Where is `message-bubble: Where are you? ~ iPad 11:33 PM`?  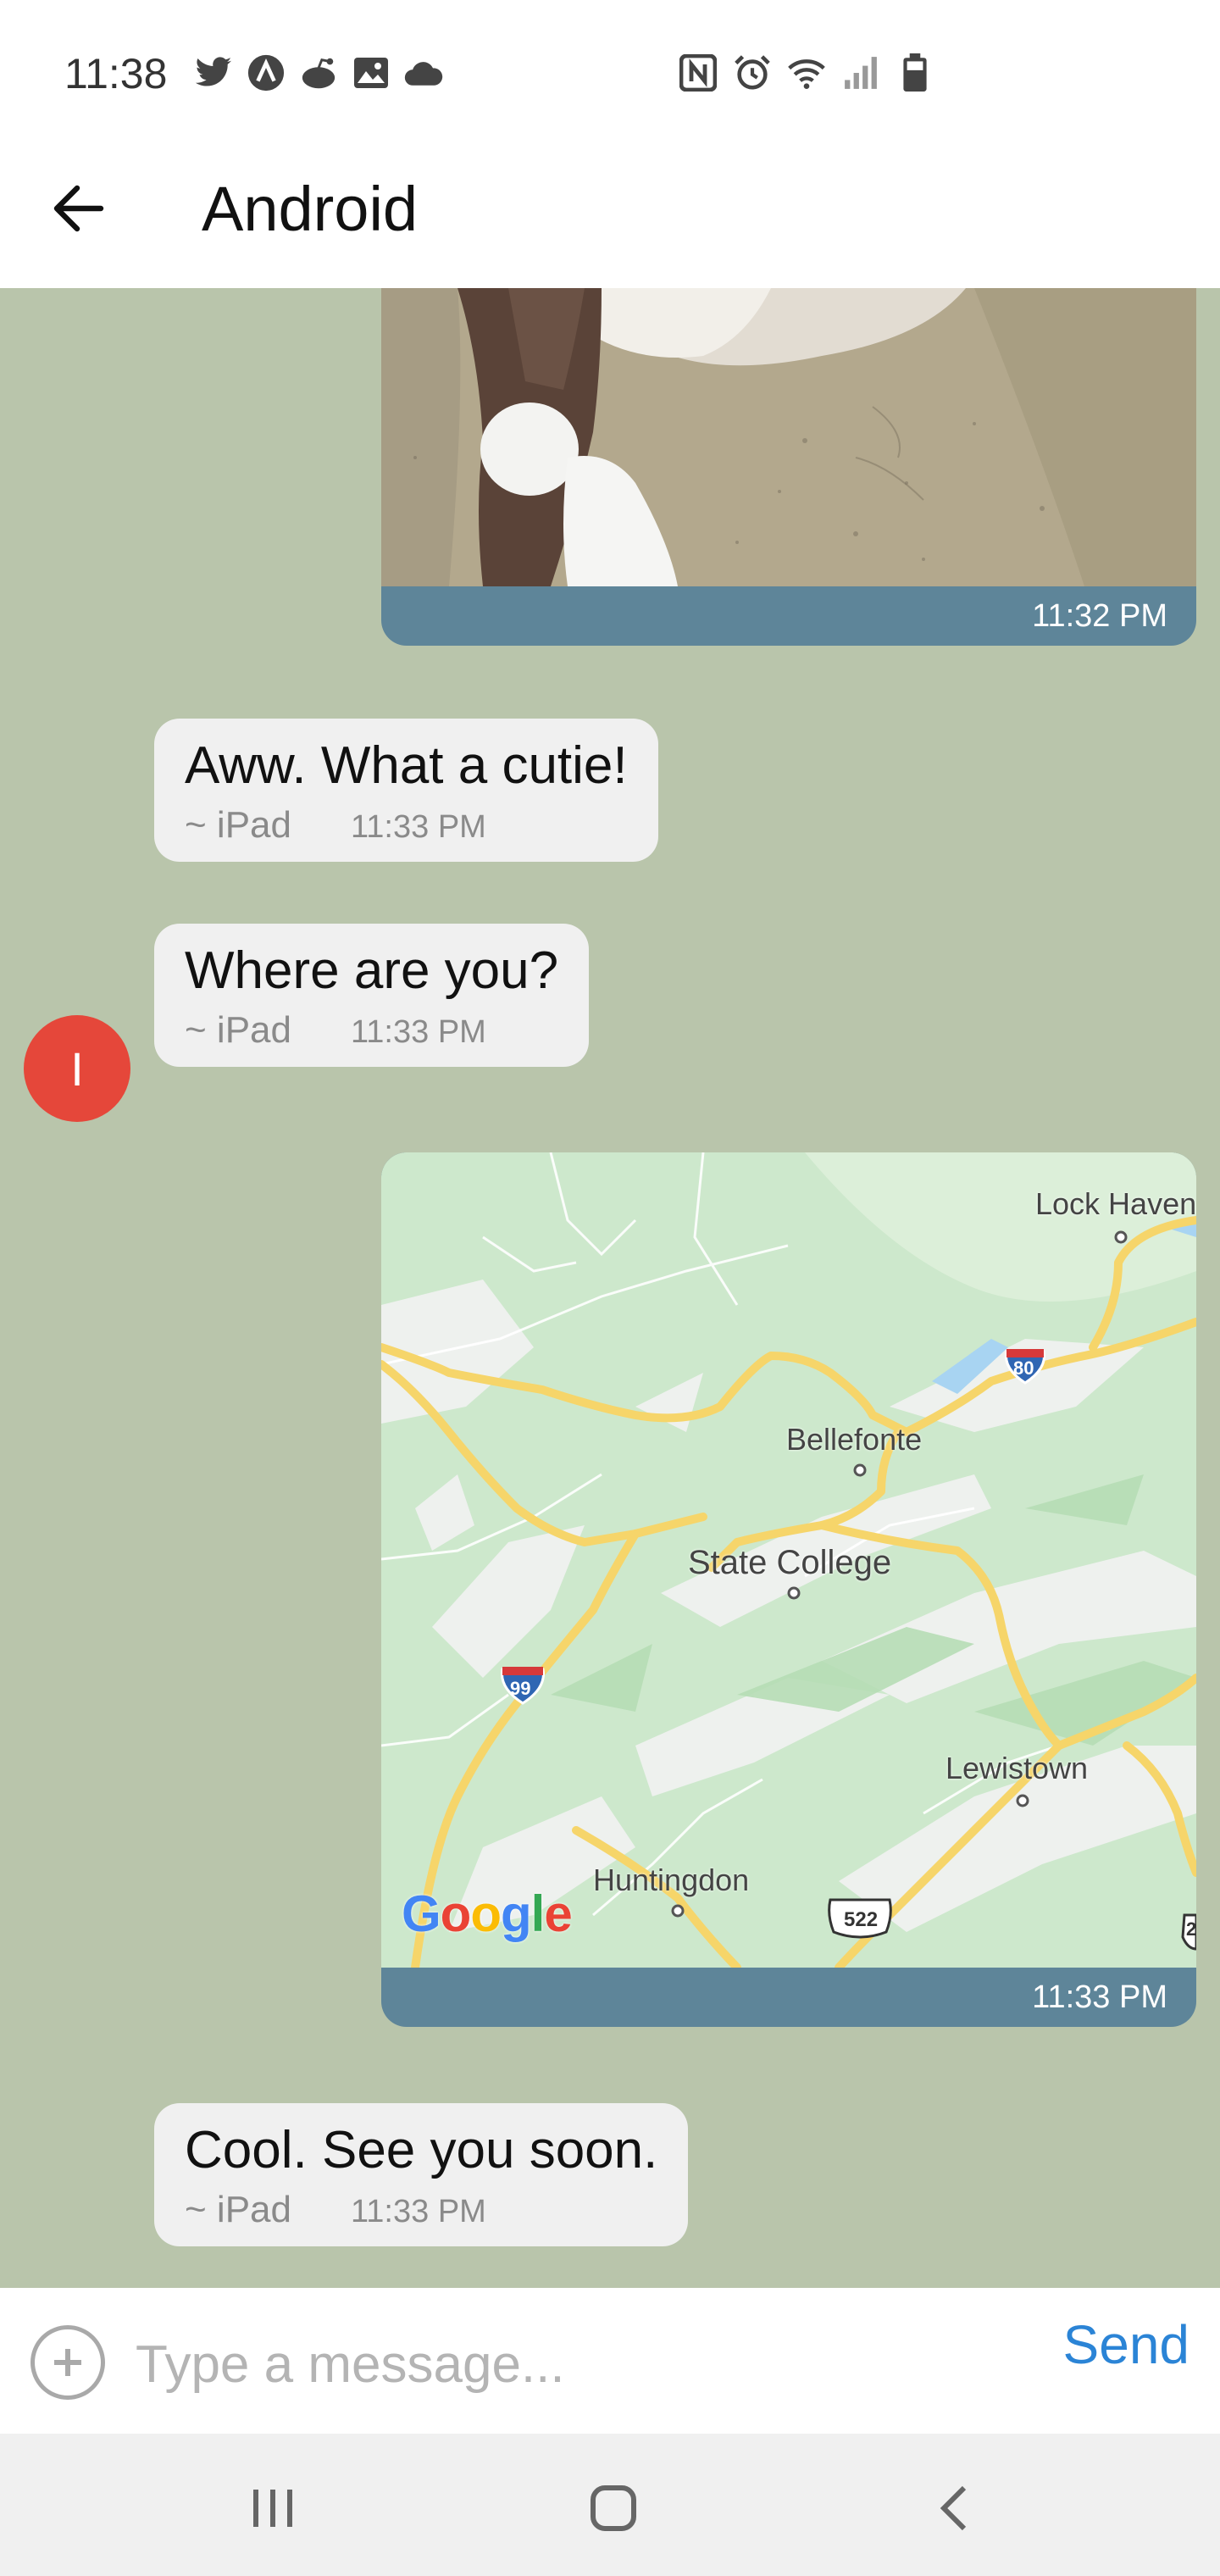 message-bubble: Where are you? ~ iPad 11:33 PM is located at coordinates (372, 995).